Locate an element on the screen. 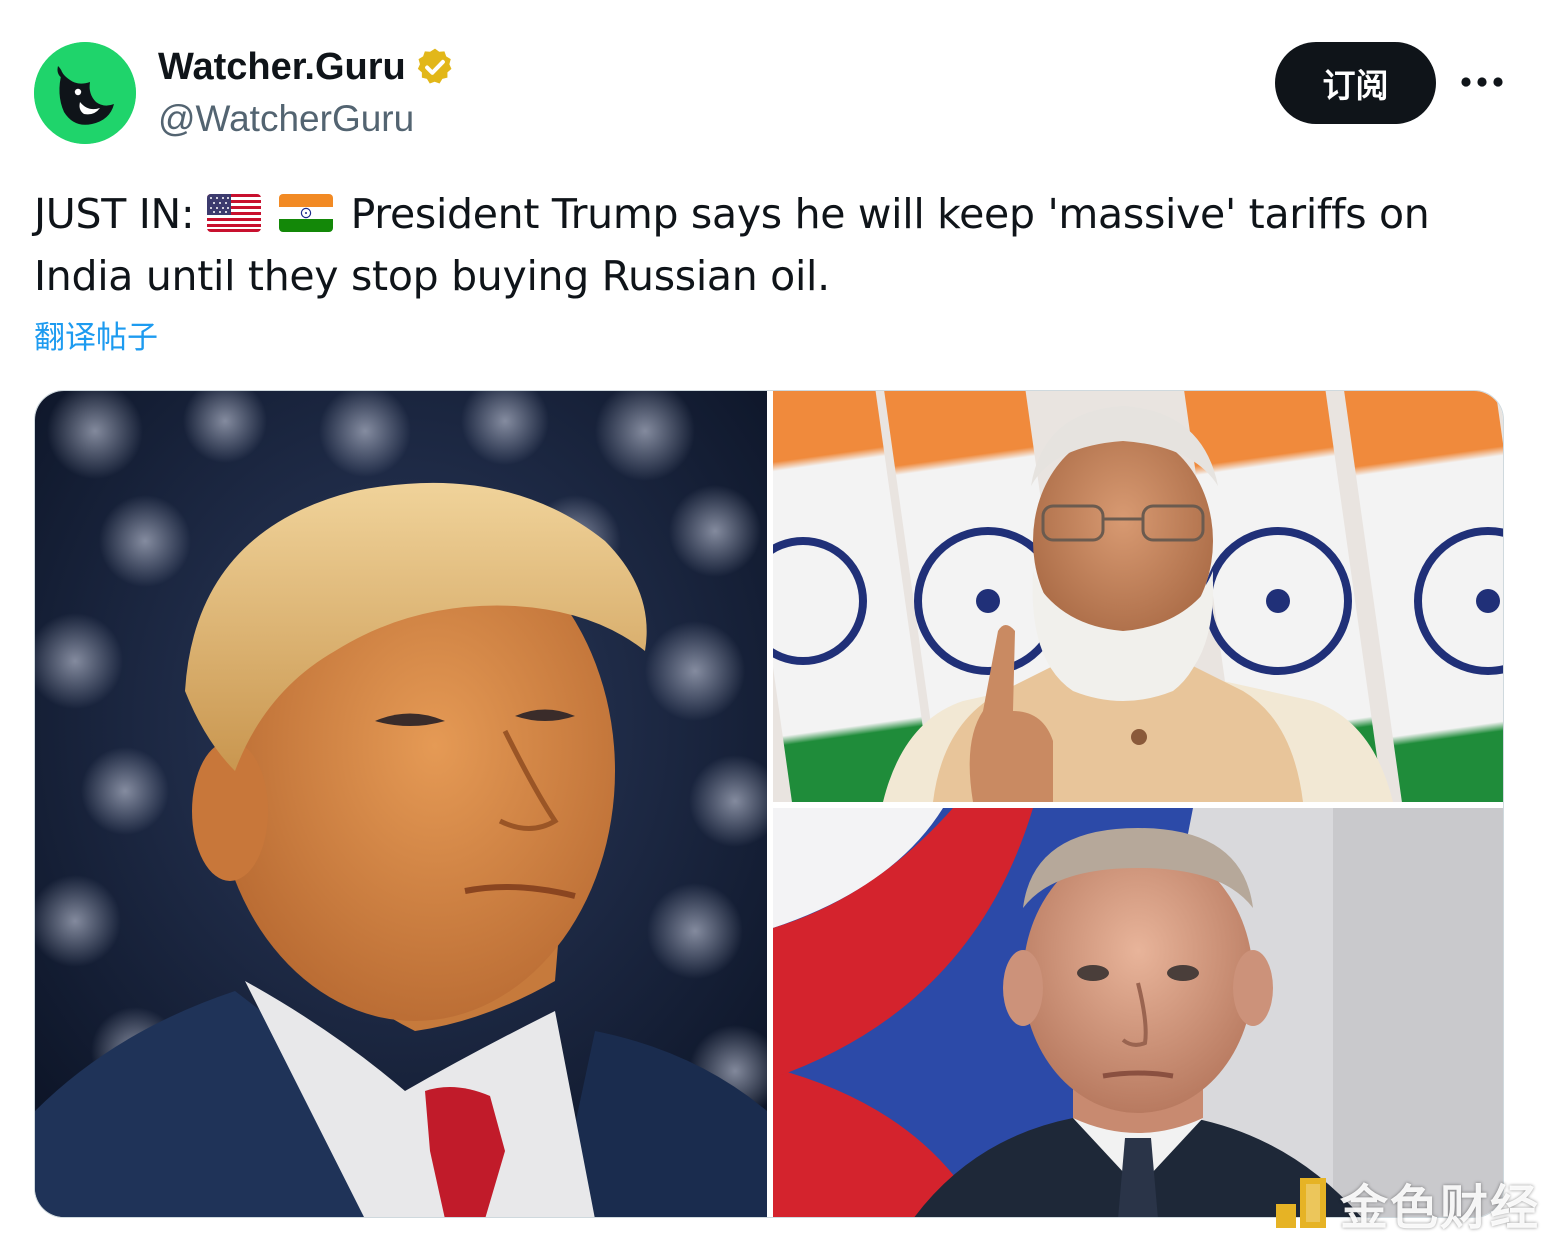 The image size is (1558, 1244). author-display-name: Watcher.Guru is located at coordinates (307, 67).